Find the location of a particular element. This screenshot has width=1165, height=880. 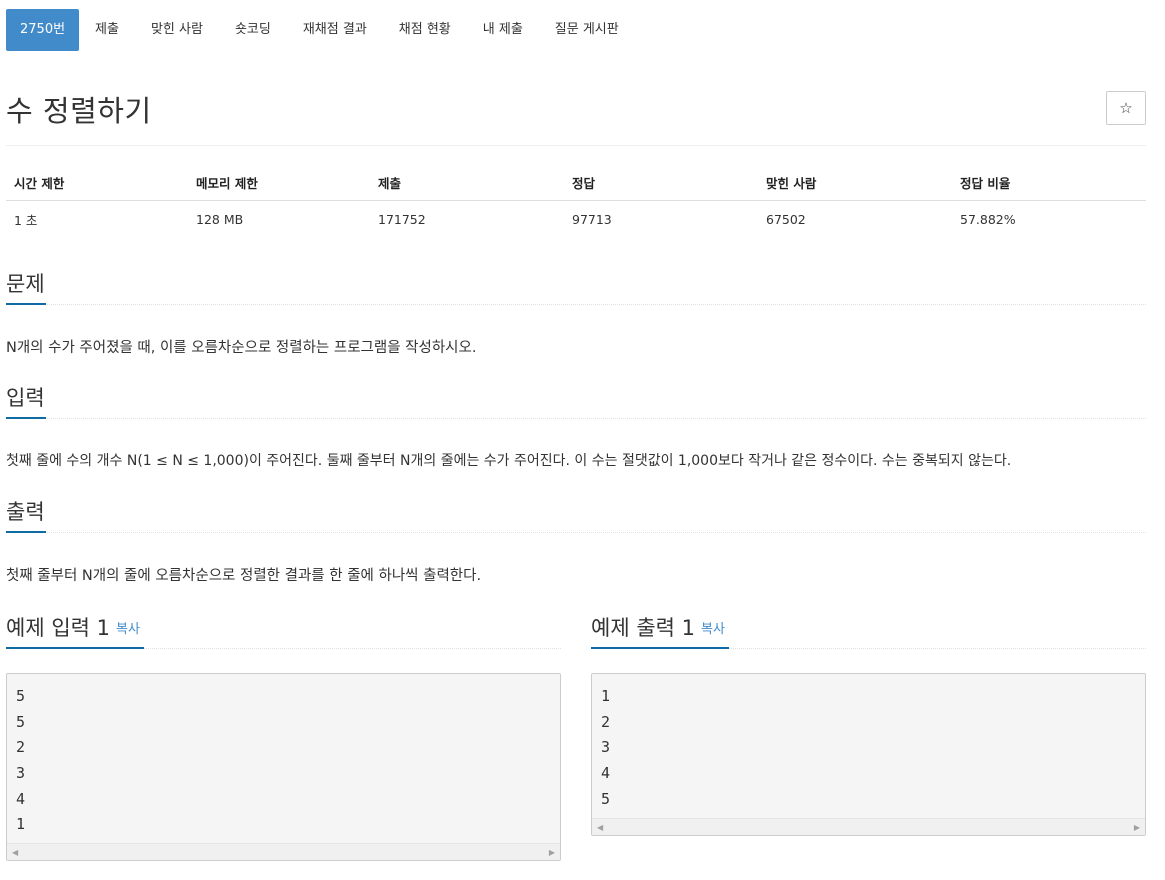

tab-my-submissions: 내 제출 is located at coordinates (503, 30).